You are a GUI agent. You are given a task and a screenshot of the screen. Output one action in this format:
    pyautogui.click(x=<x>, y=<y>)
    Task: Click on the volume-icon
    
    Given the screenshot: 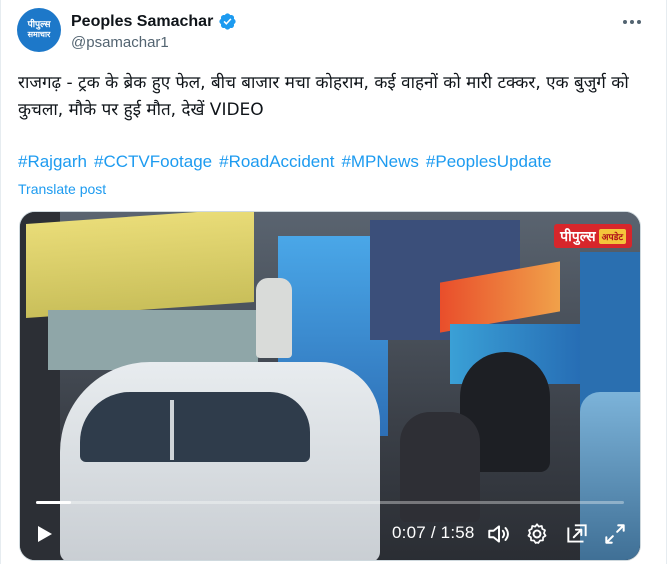 What is the action you would take?
    pyautogui.click(x=499, y=534)
    